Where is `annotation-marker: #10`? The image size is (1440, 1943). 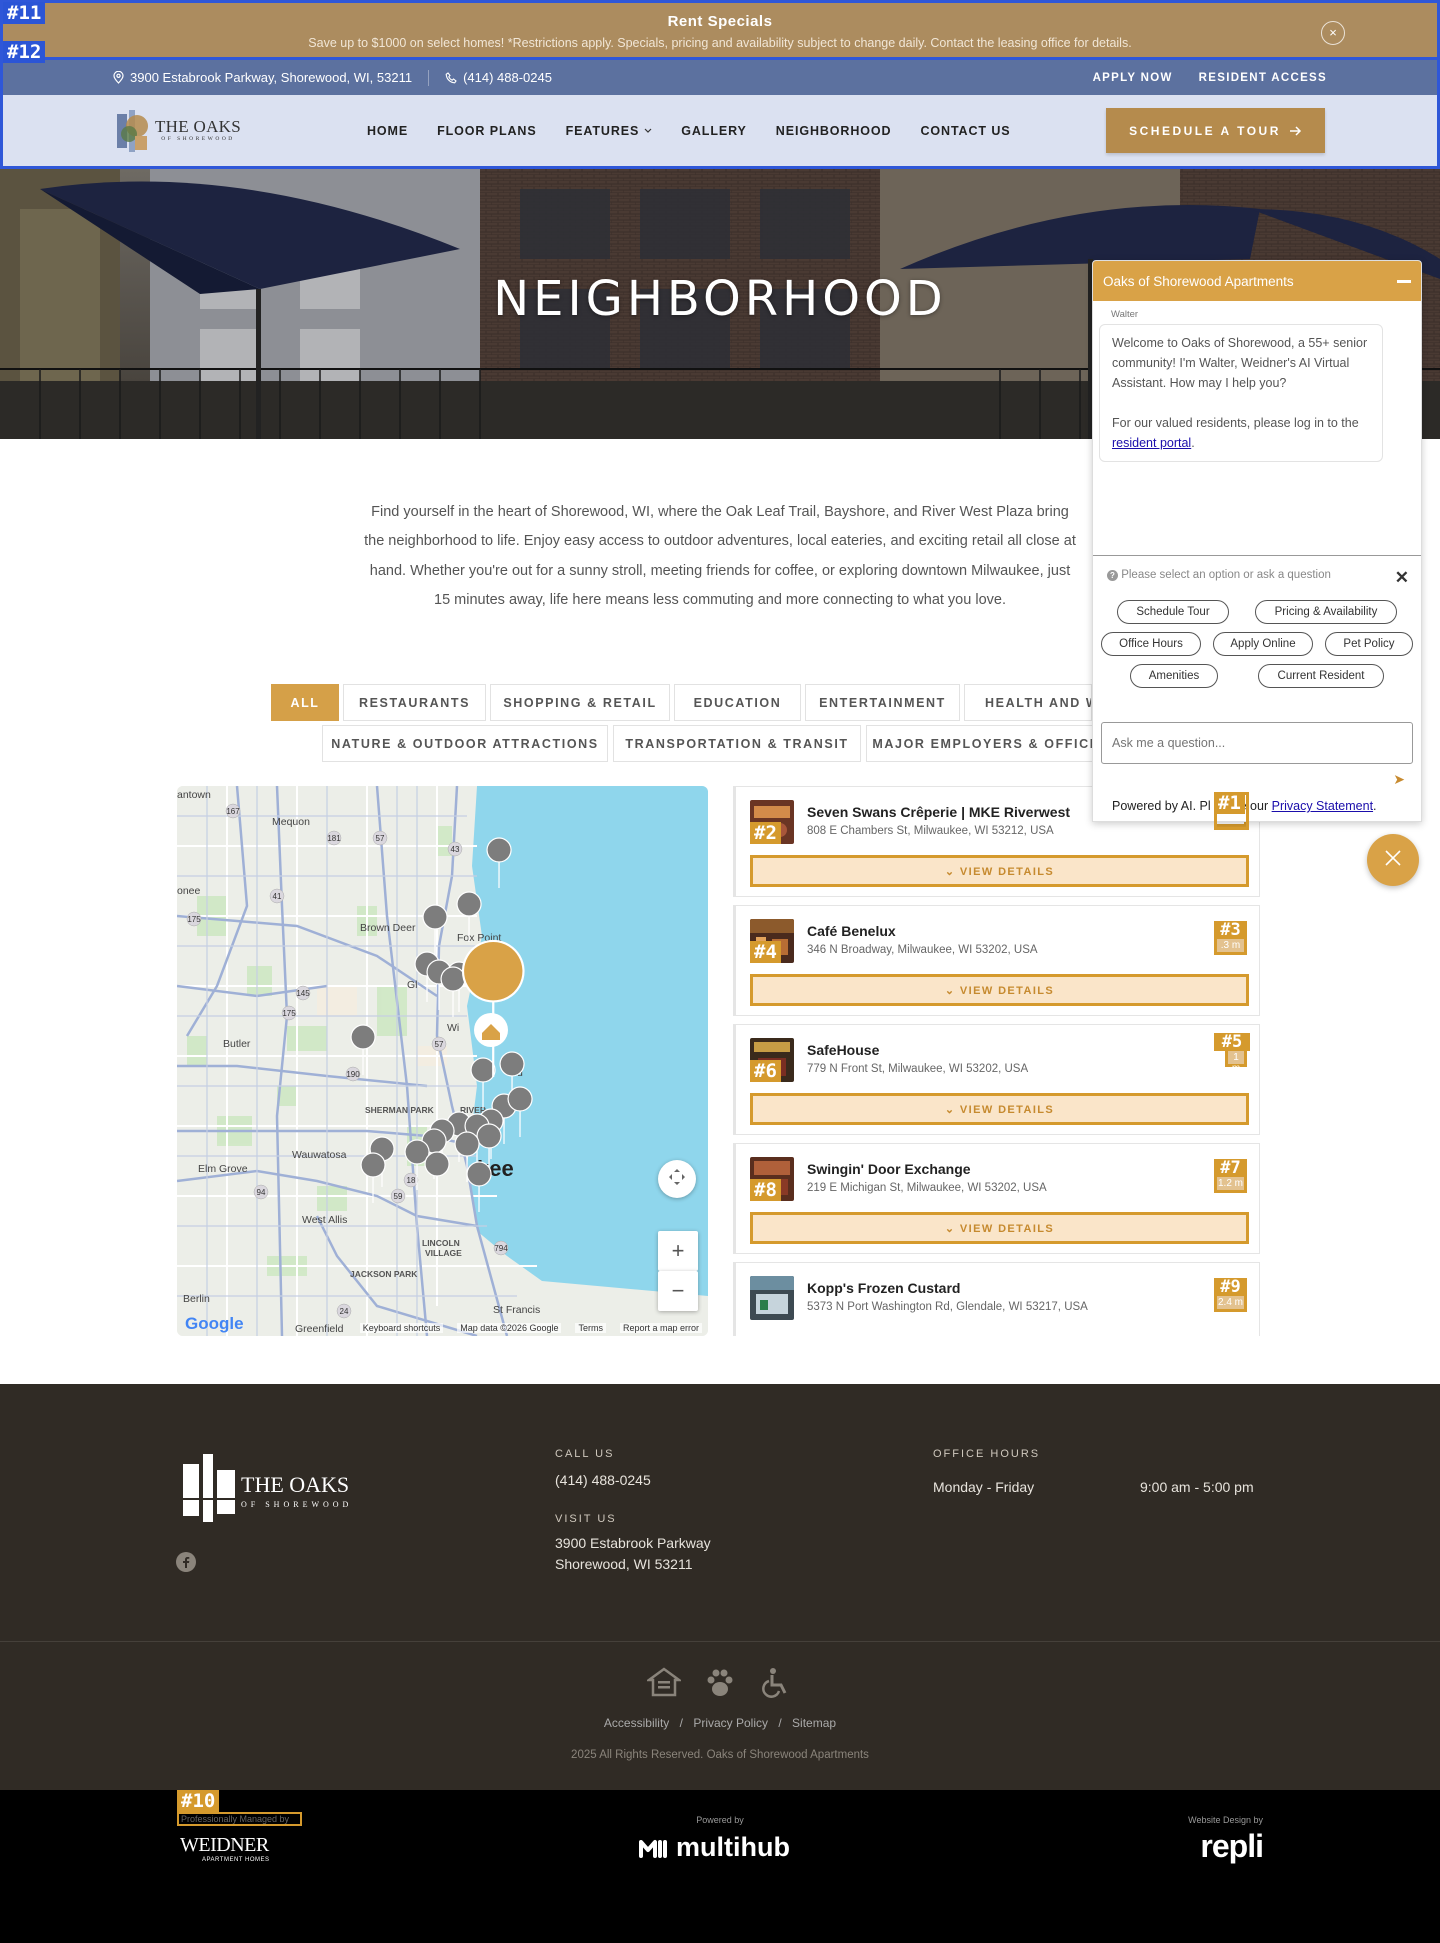 annotation-marker: #10 is located at coordinates (198, 1801).